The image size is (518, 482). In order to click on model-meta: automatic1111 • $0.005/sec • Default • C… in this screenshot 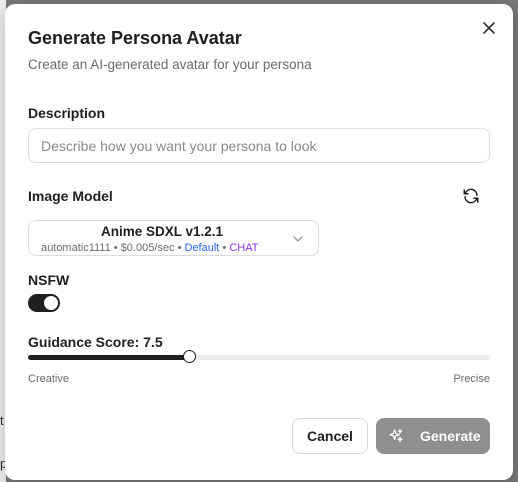, I will do `click(149, 248)`.